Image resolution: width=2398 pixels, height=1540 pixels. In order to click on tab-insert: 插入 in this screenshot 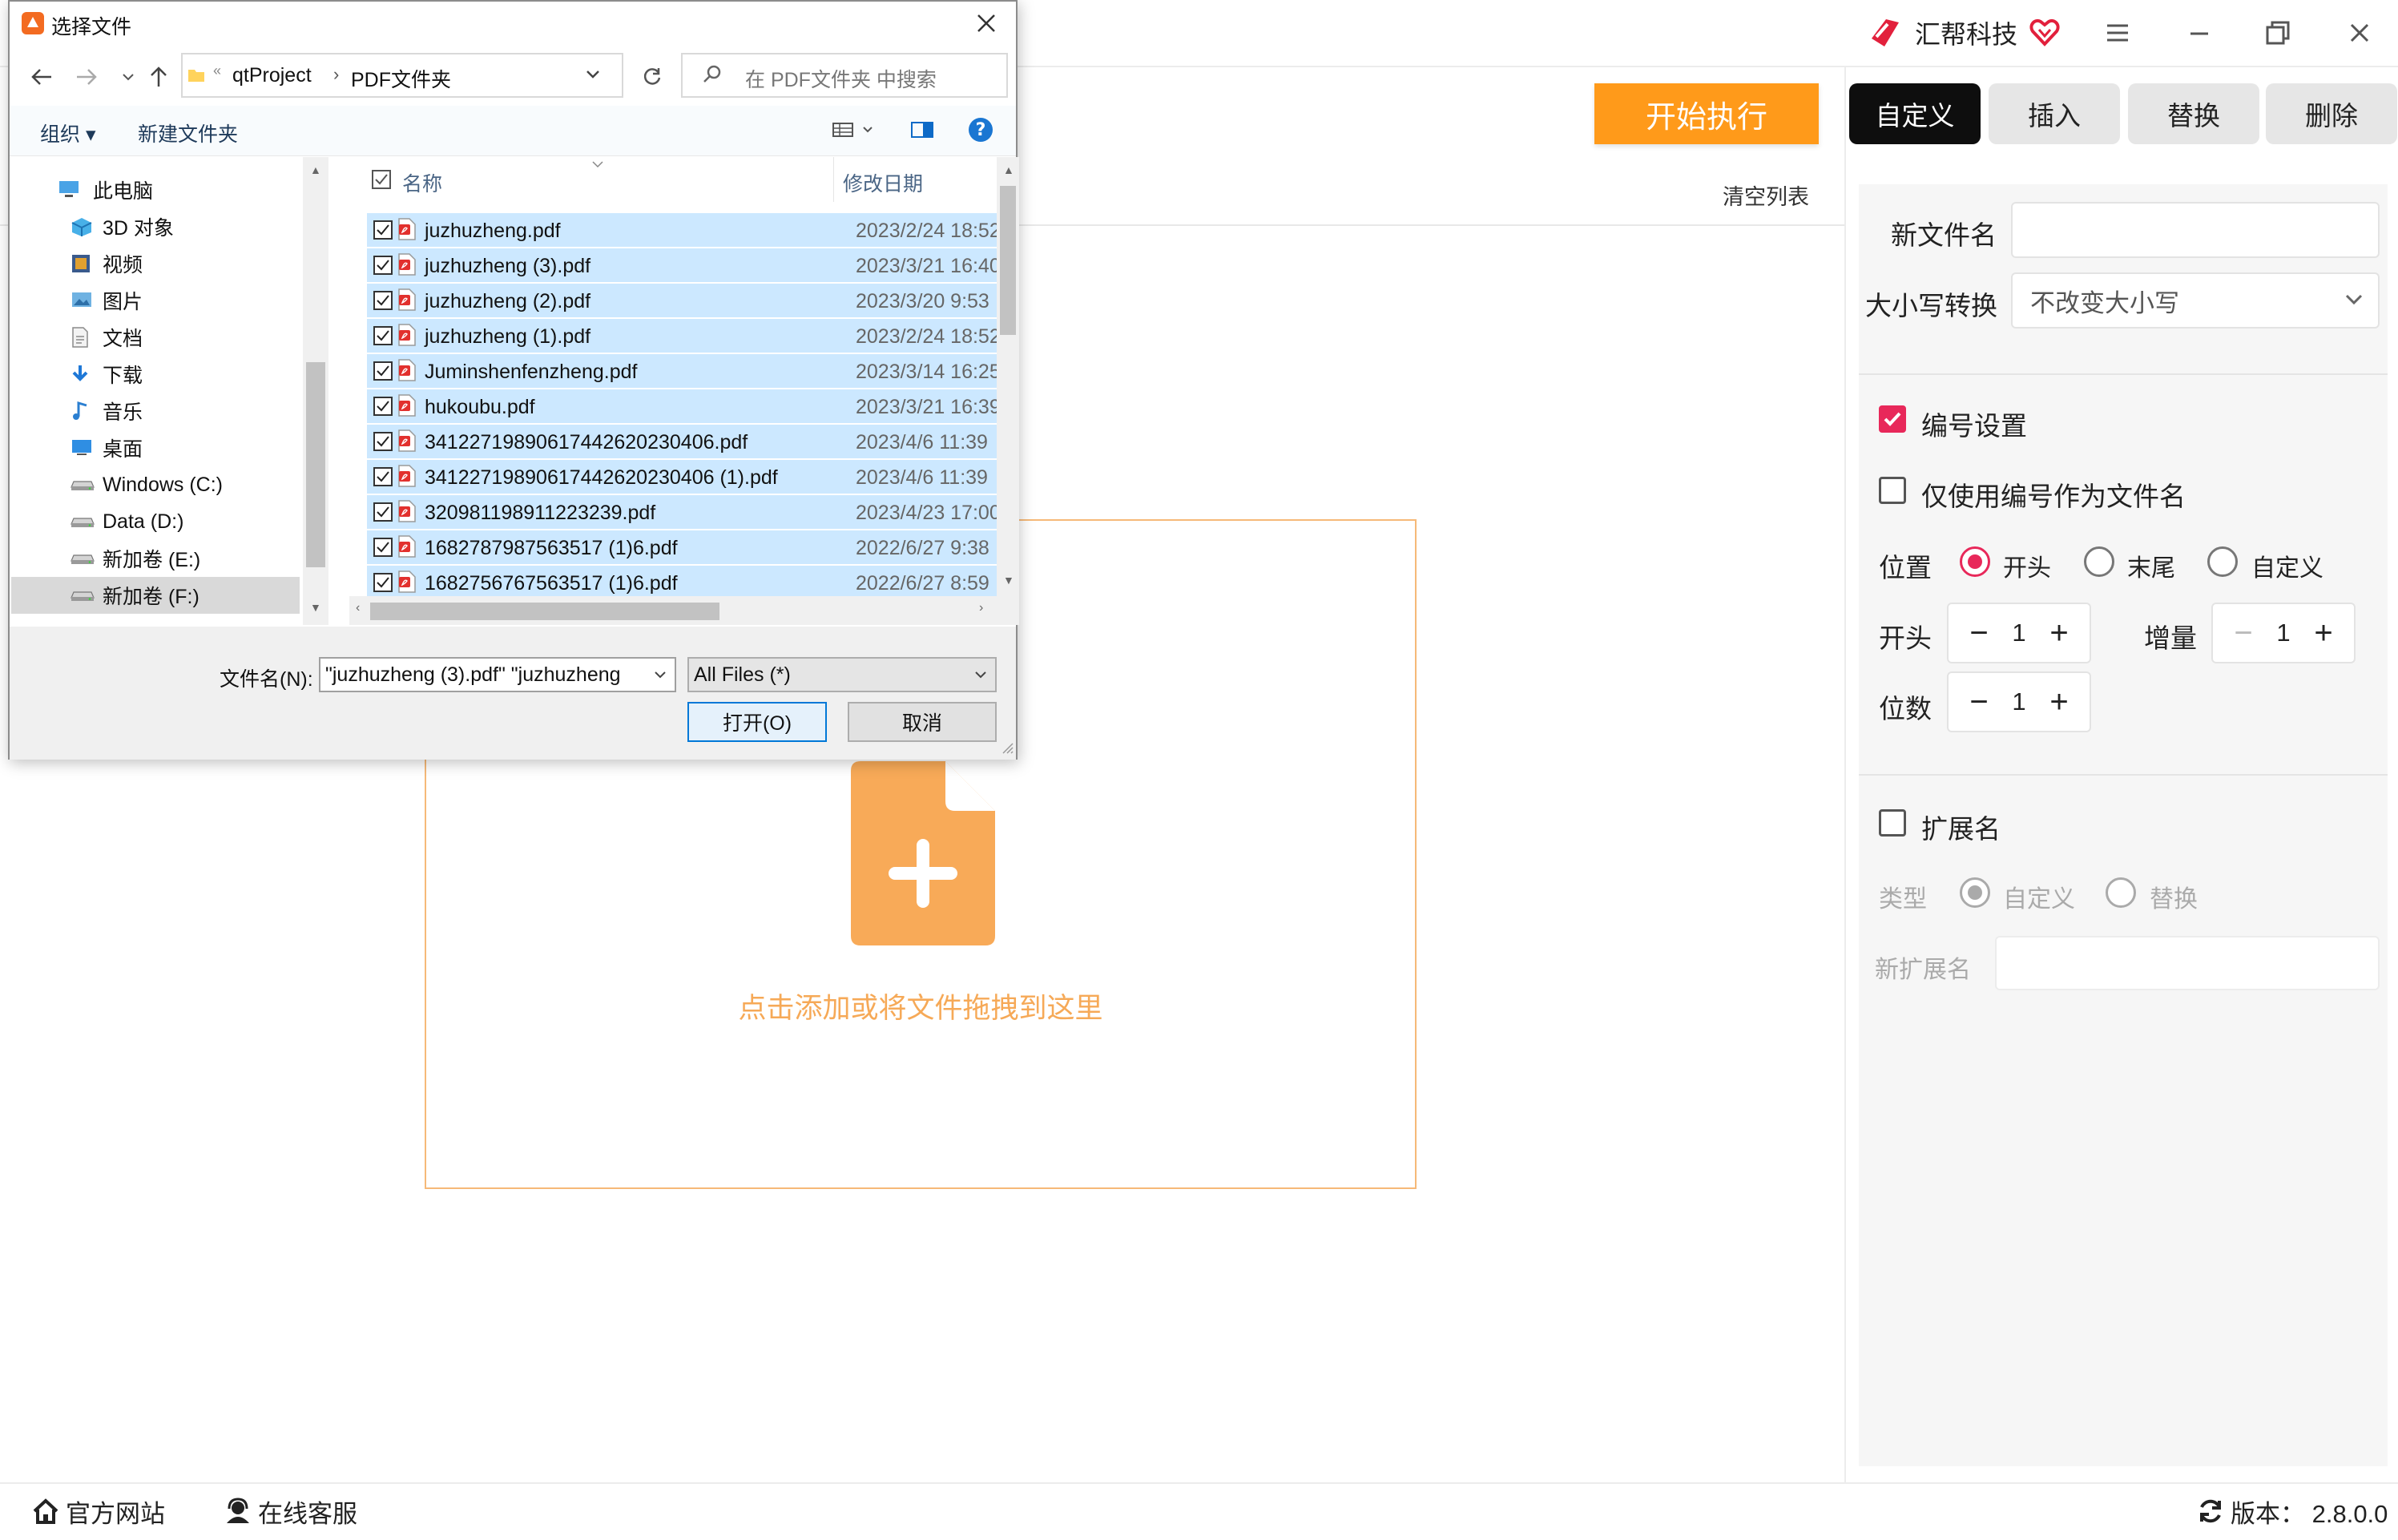, I will do `click(2054, 113)`.